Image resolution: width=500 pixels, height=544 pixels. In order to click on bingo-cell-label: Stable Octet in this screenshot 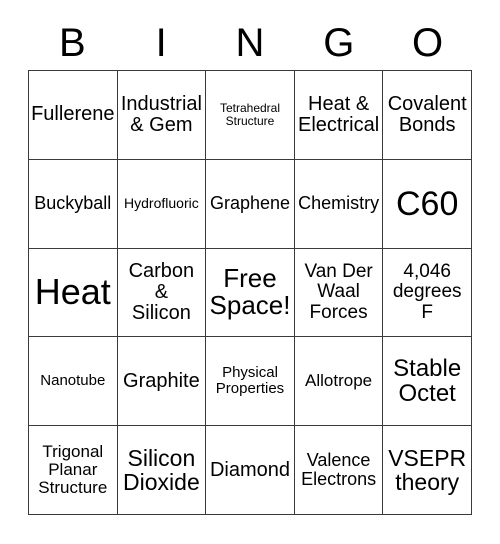, I will do `click(427, 381)`.